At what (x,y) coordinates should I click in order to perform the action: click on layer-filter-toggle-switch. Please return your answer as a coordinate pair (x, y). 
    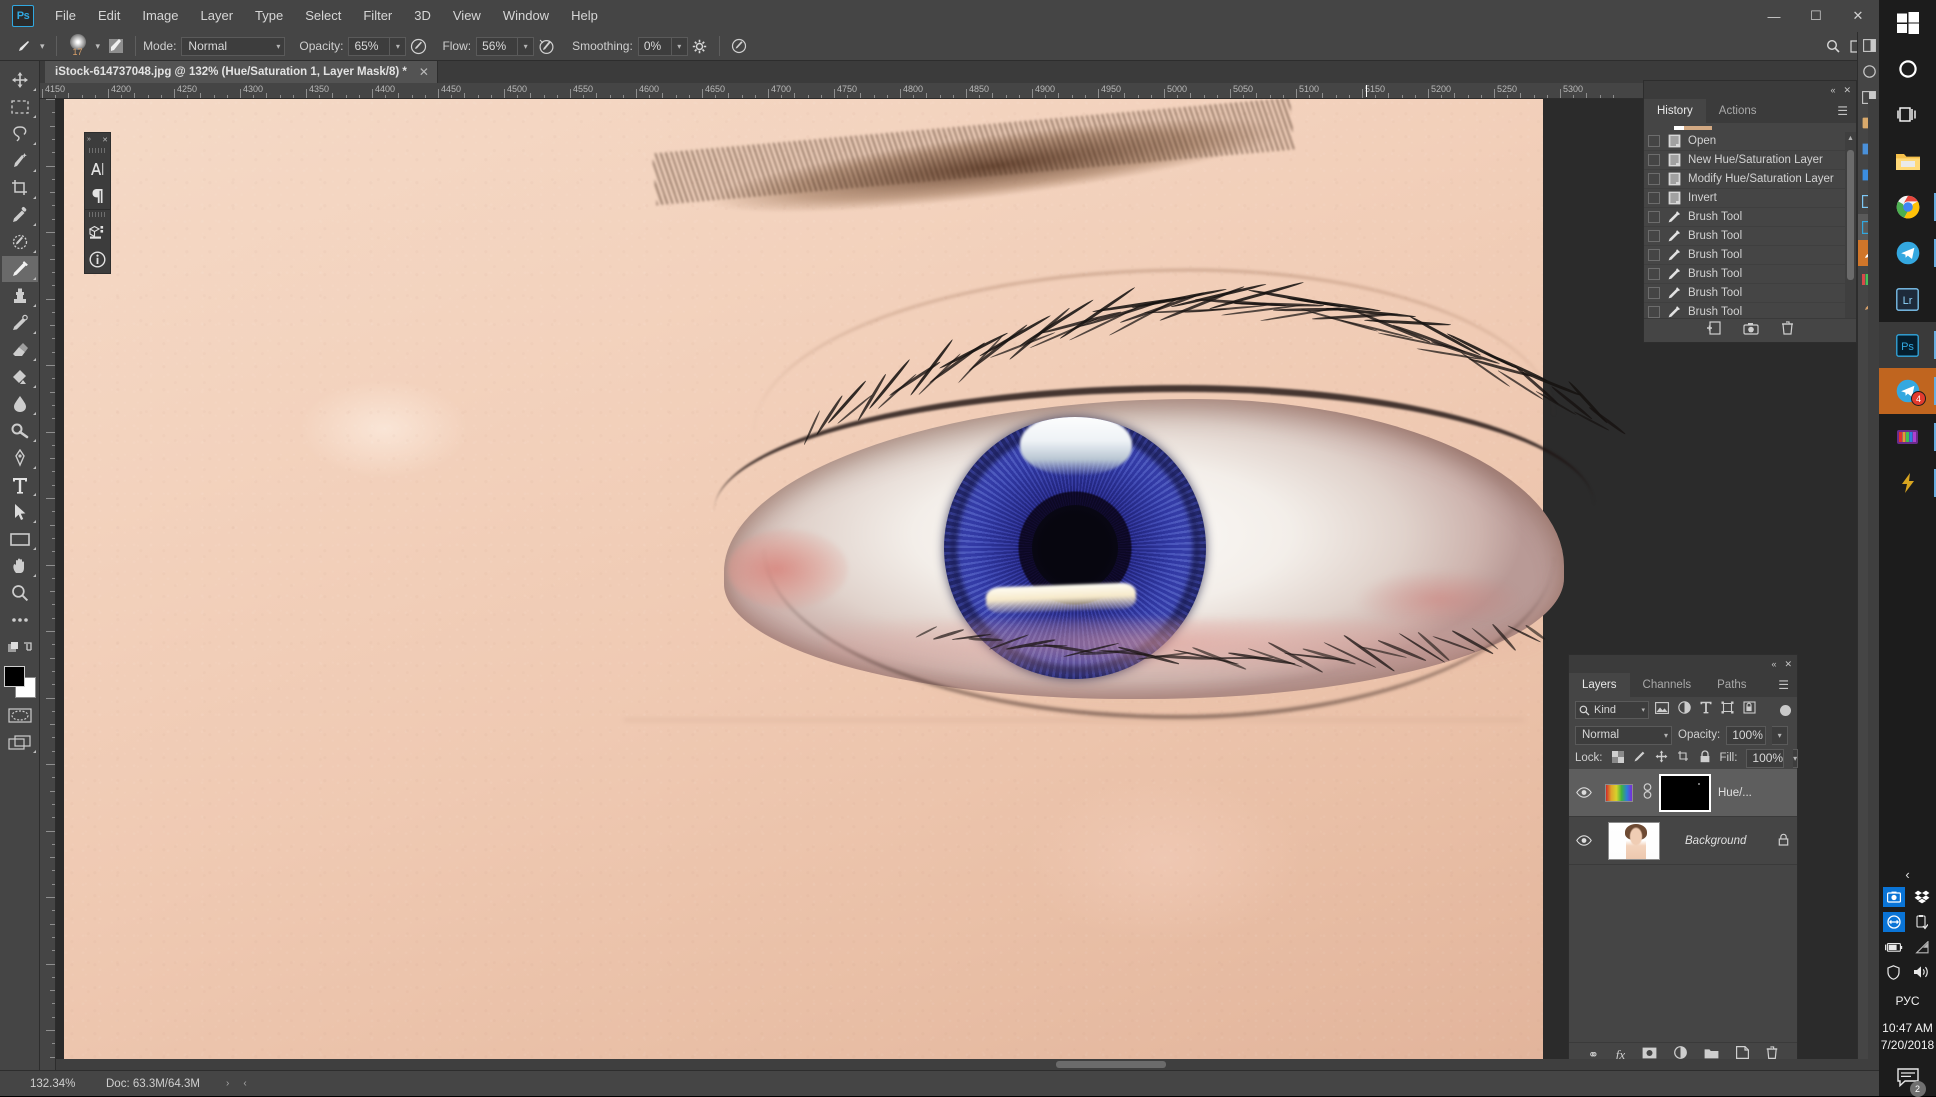
    Looking at the image, I should click on (1785, 710).